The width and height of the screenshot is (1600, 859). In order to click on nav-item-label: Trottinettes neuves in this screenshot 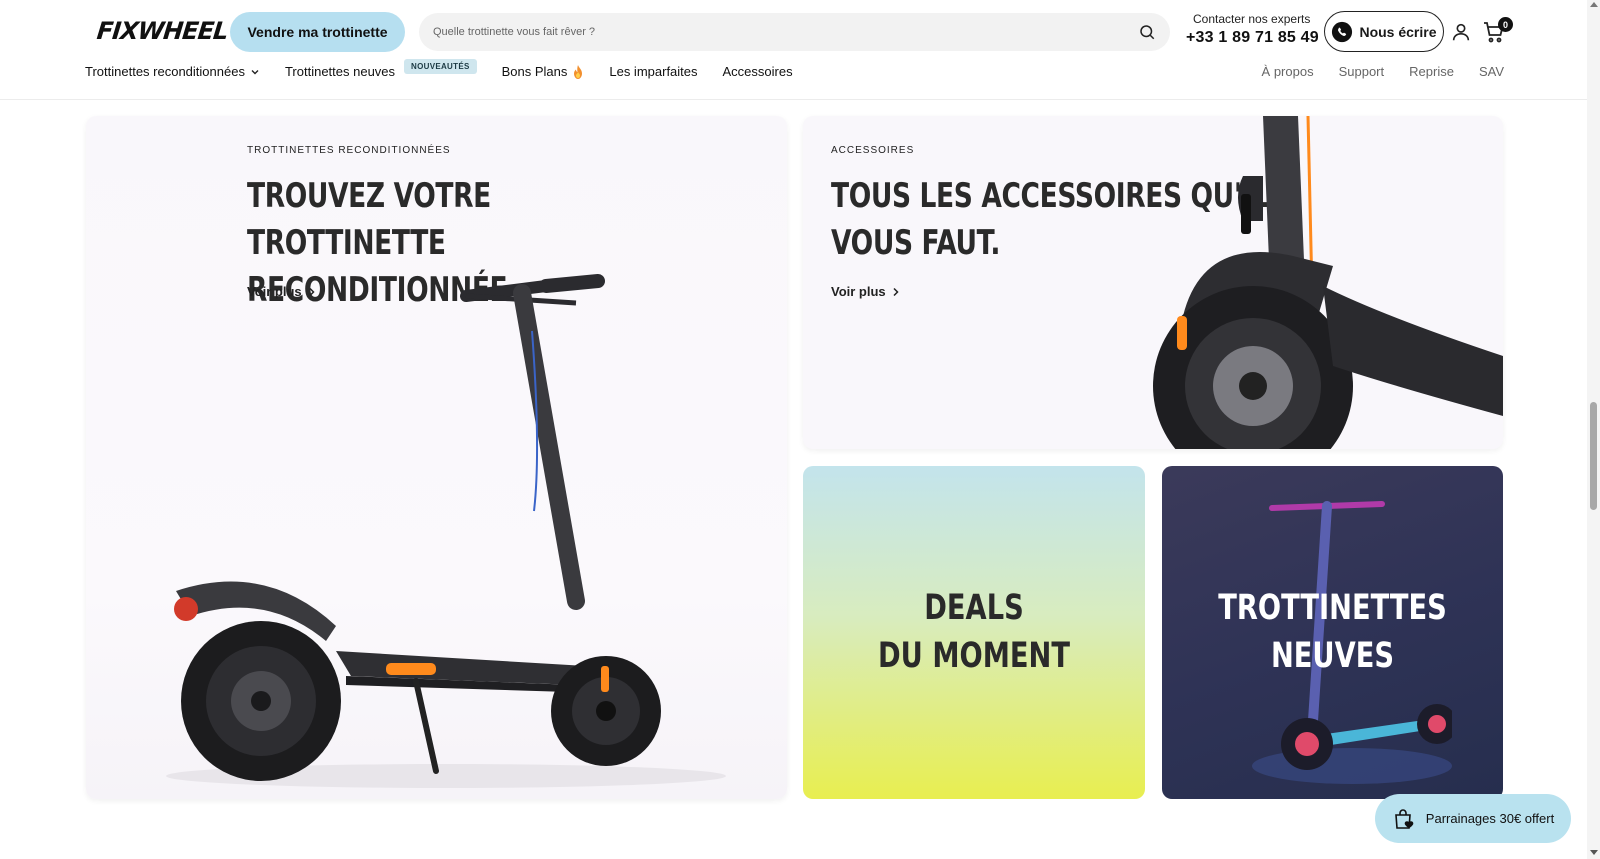, I will do `click(340, 71)`.